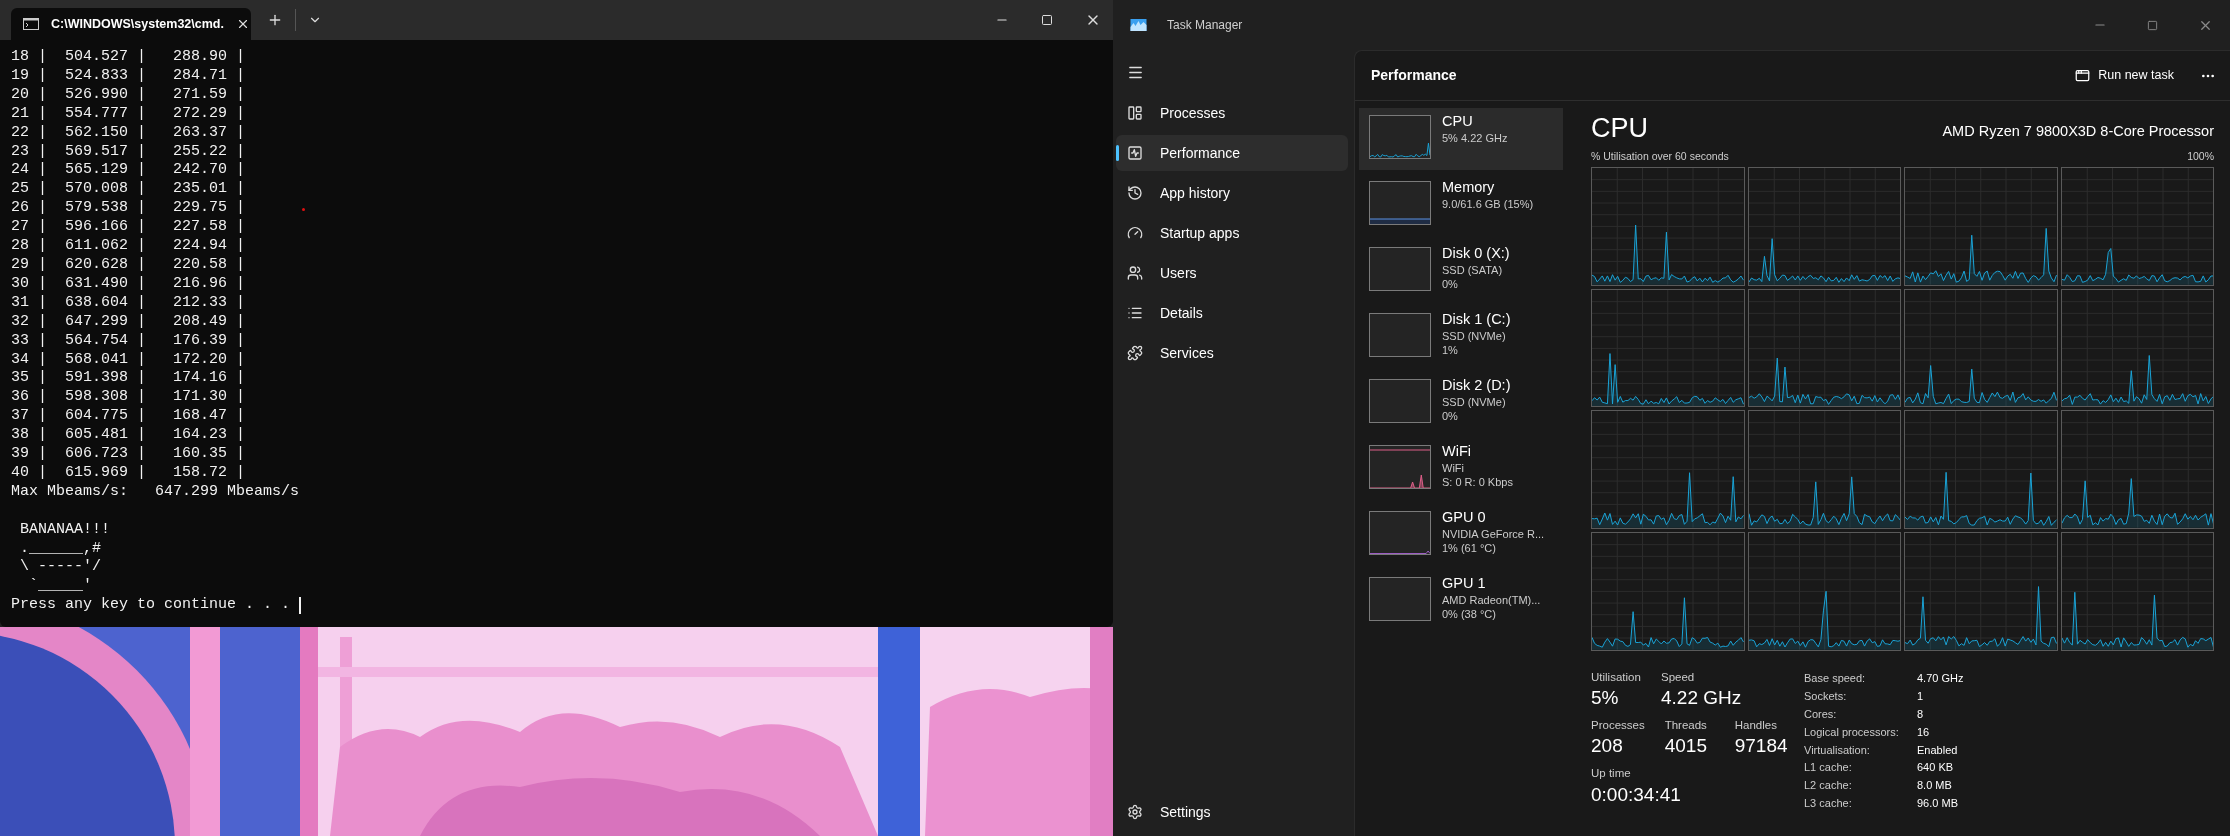 The image size is (2230, 836). Describe the element at coordinates (1660, 156) in the screenshot. I see `axis-label: % Utilisation over 60 seconds` at that location.